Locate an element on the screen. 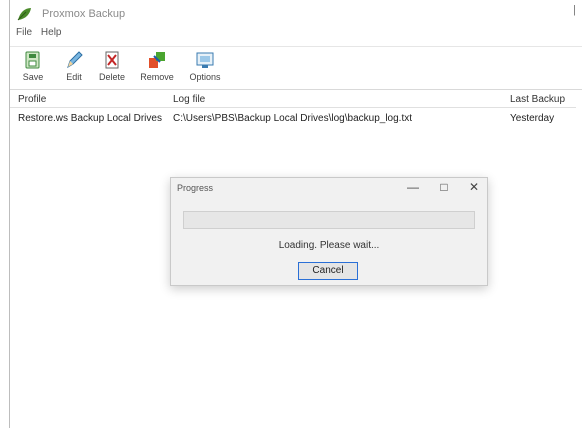 The height and width of the screenshot is (428, 582). edit-button-label: Edit is located at coordinates (74, 77).